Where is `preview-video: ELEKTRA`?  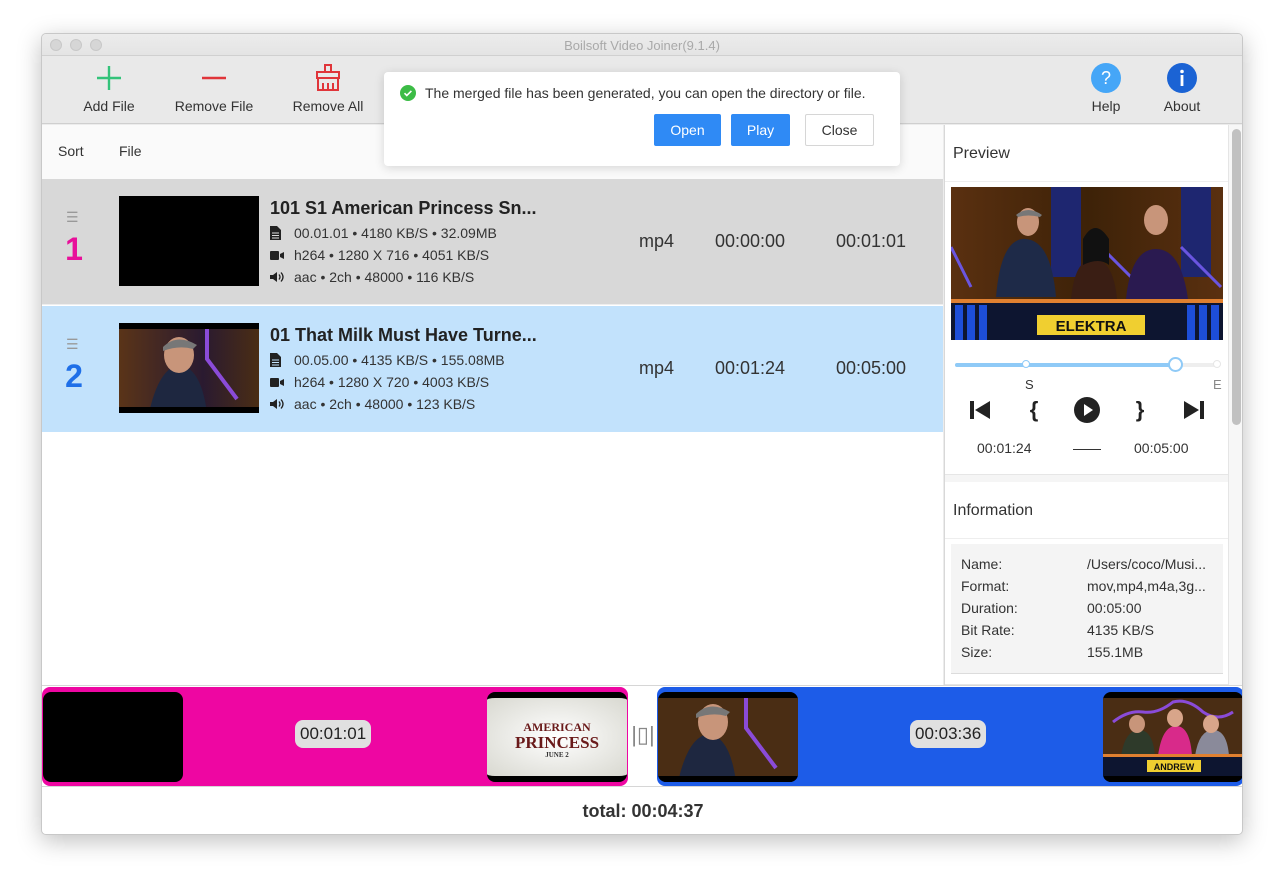
preview-video: ELEKTRA is located at coordinates (1087, 263).